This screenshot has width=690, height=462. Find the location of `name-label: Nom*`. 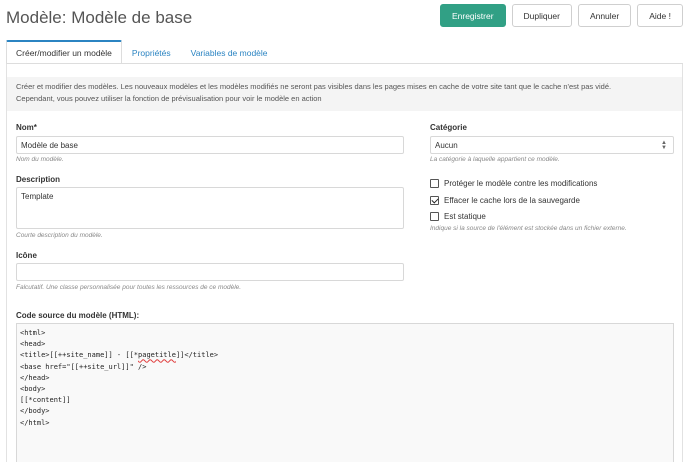

name-label: Nom* is located at coordinates (26, 127).